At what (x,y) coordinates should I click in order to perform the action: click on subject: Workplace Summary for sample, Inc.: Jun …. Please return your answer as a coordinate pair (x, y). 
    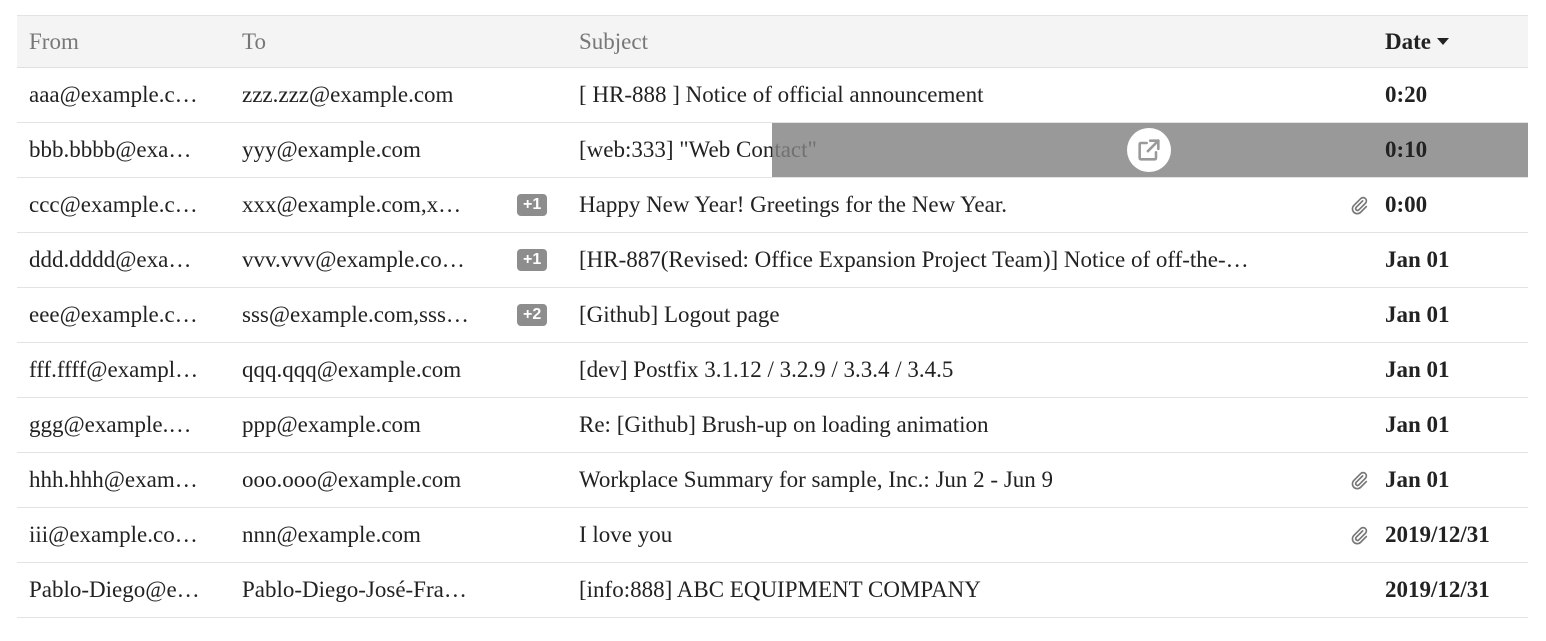
    Looking at the image, I should click on (816, 479).